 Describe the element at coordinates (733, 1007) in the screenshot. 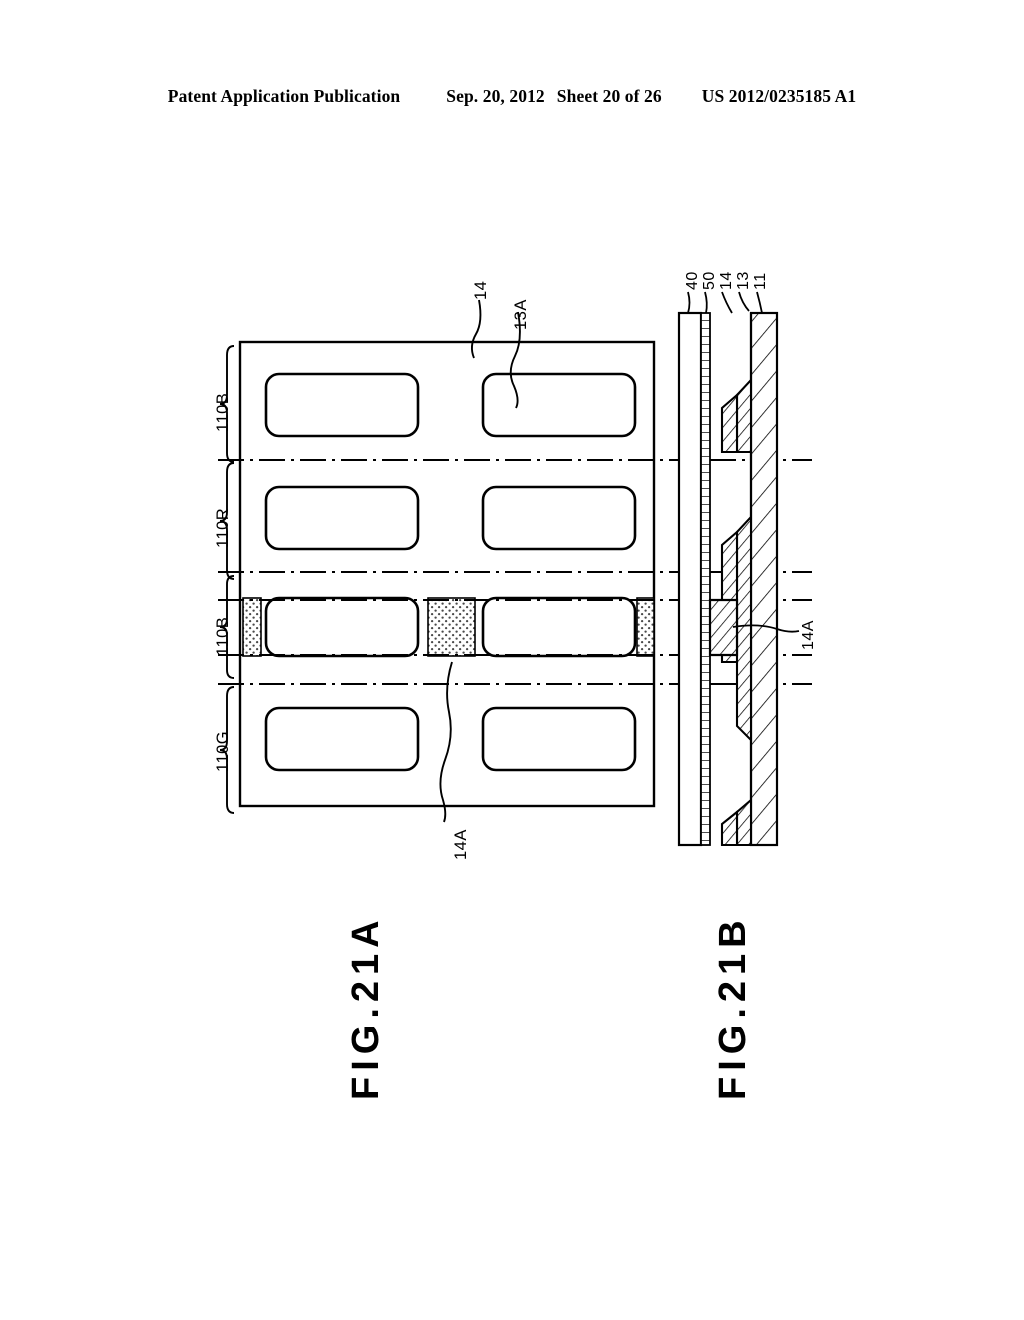

I see `figure-caption-21b: FIG.21B` at that location.